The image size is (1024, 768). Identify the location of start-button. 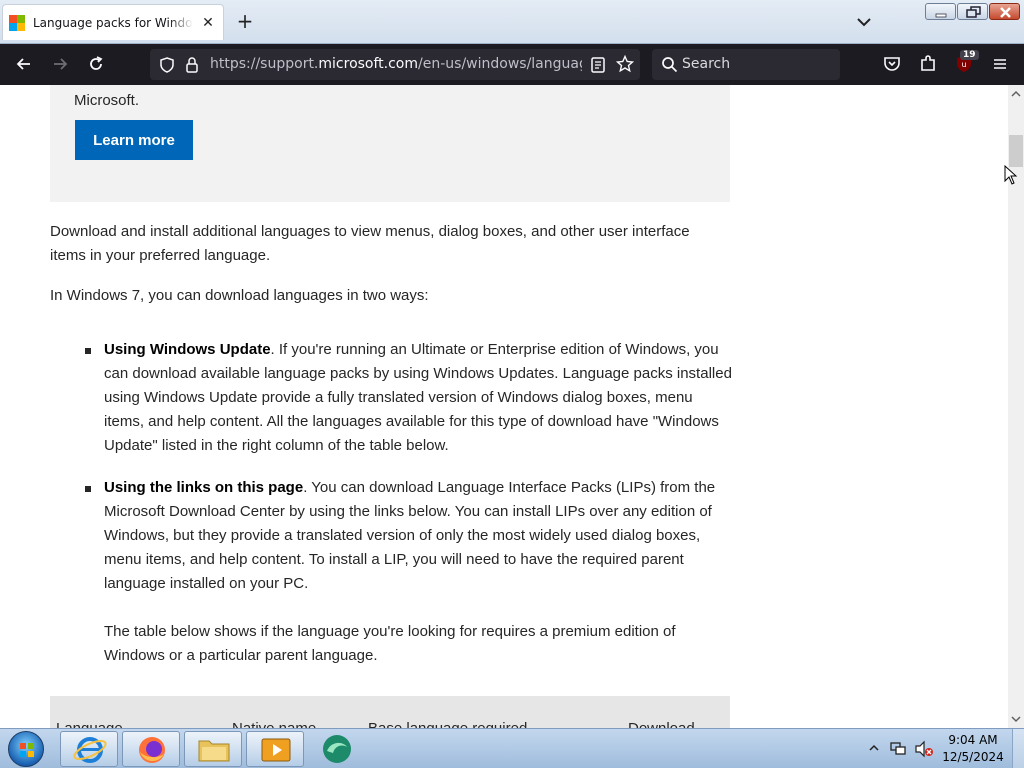
(26, 749).